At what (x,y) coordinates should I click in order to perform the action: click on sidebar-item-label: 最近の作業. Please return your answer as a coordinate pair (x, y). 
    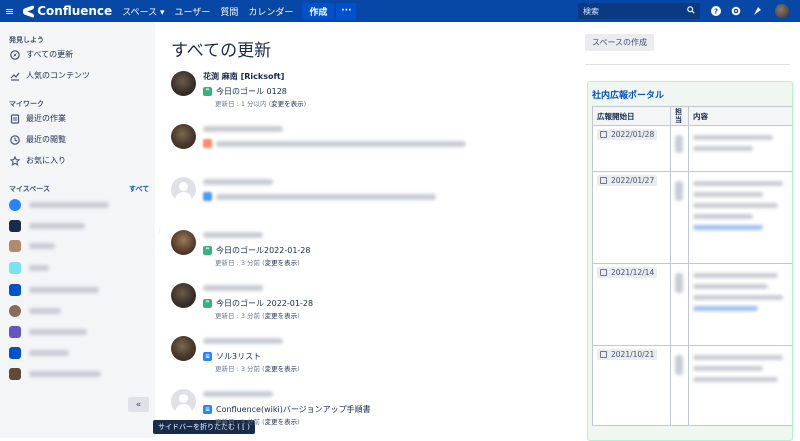
    Looking at the image, I should click on (46, 118).